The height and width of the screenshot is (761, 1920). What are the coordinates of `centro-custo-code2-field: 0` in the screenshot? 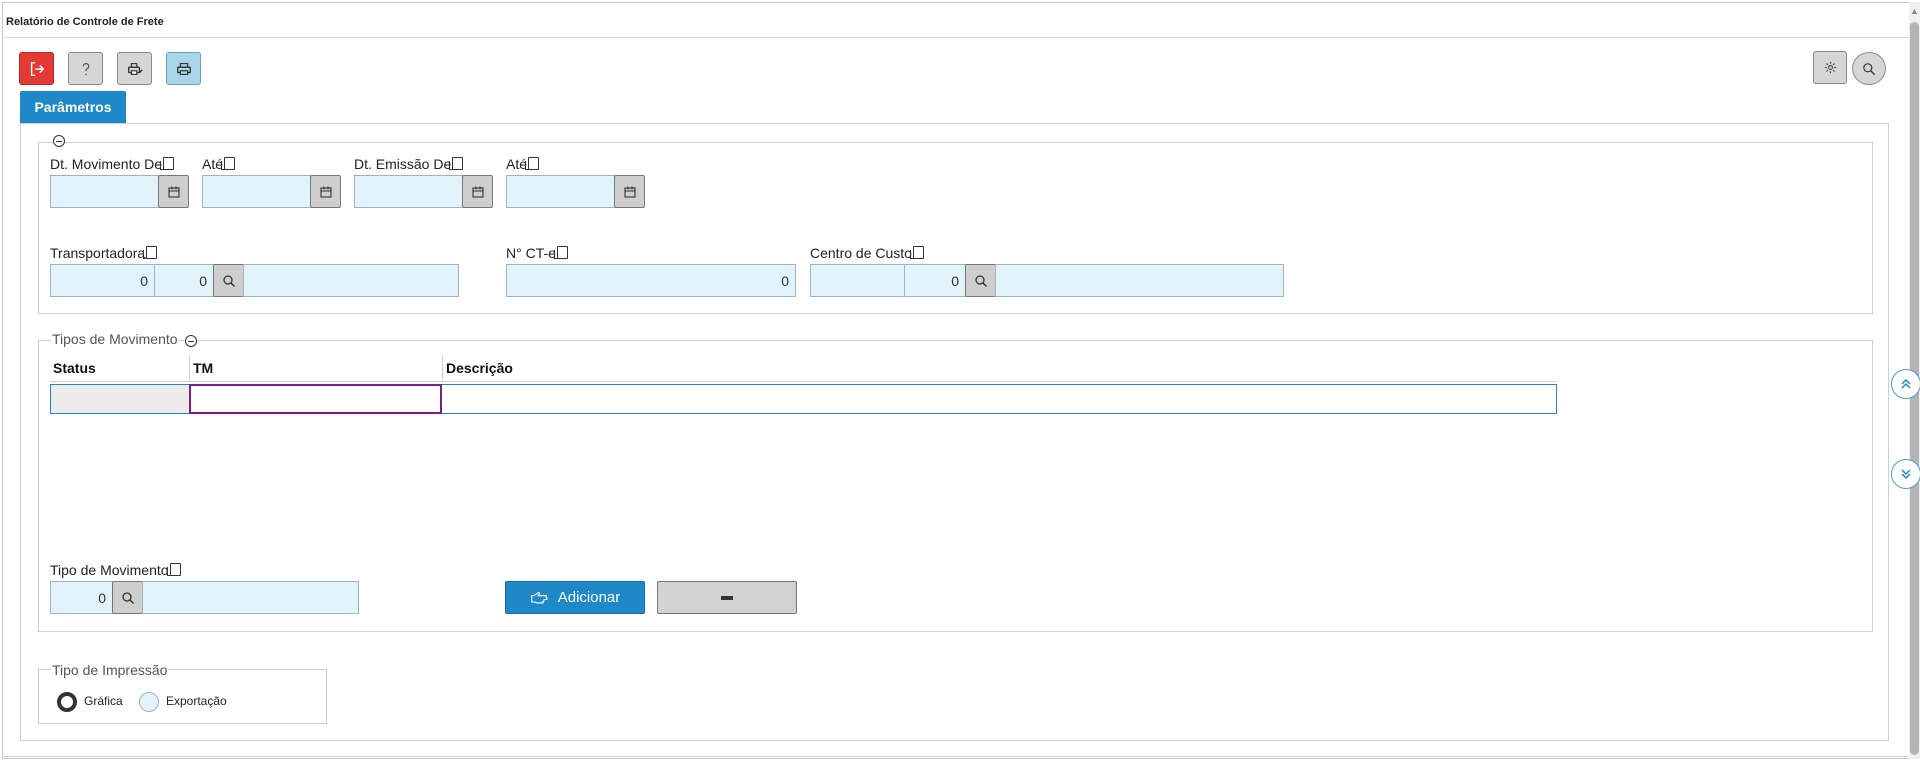 It's located at (935, 280).